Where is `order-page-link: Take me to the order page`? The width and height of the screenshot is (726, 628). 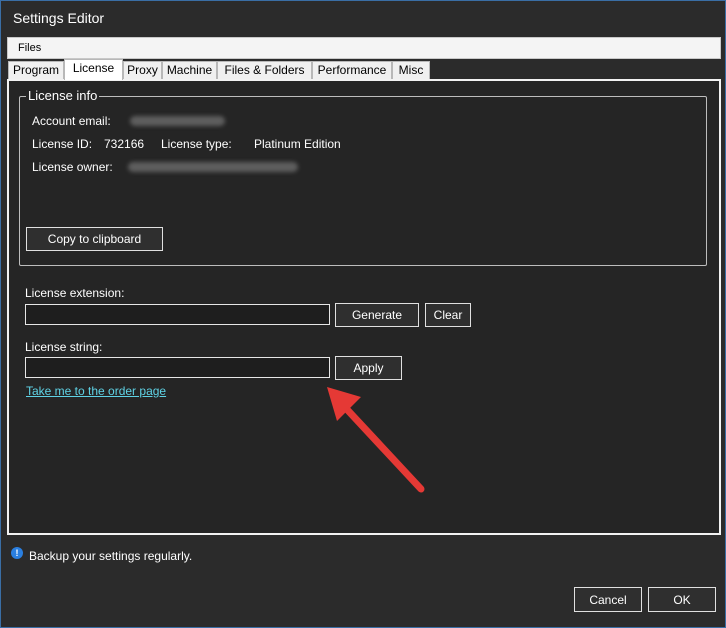
order-page-link: Take me to the order page is located at coordinates (96, 391).